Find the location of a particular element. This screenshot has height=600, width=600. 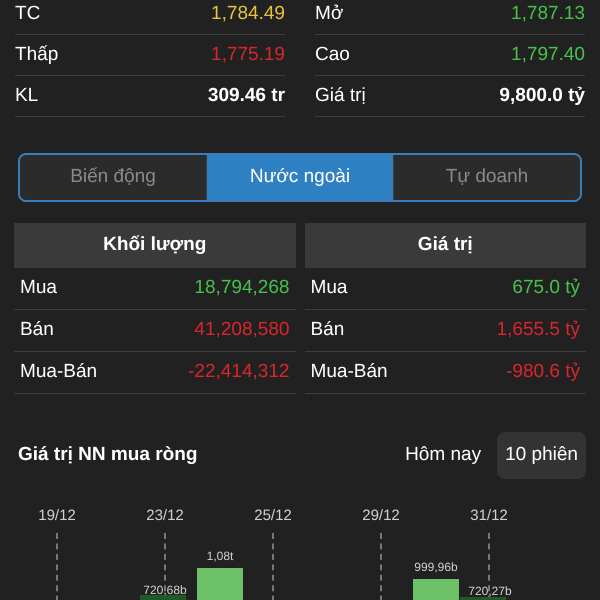

period-tab: 10 phiên is located at coordinates (541, 455).